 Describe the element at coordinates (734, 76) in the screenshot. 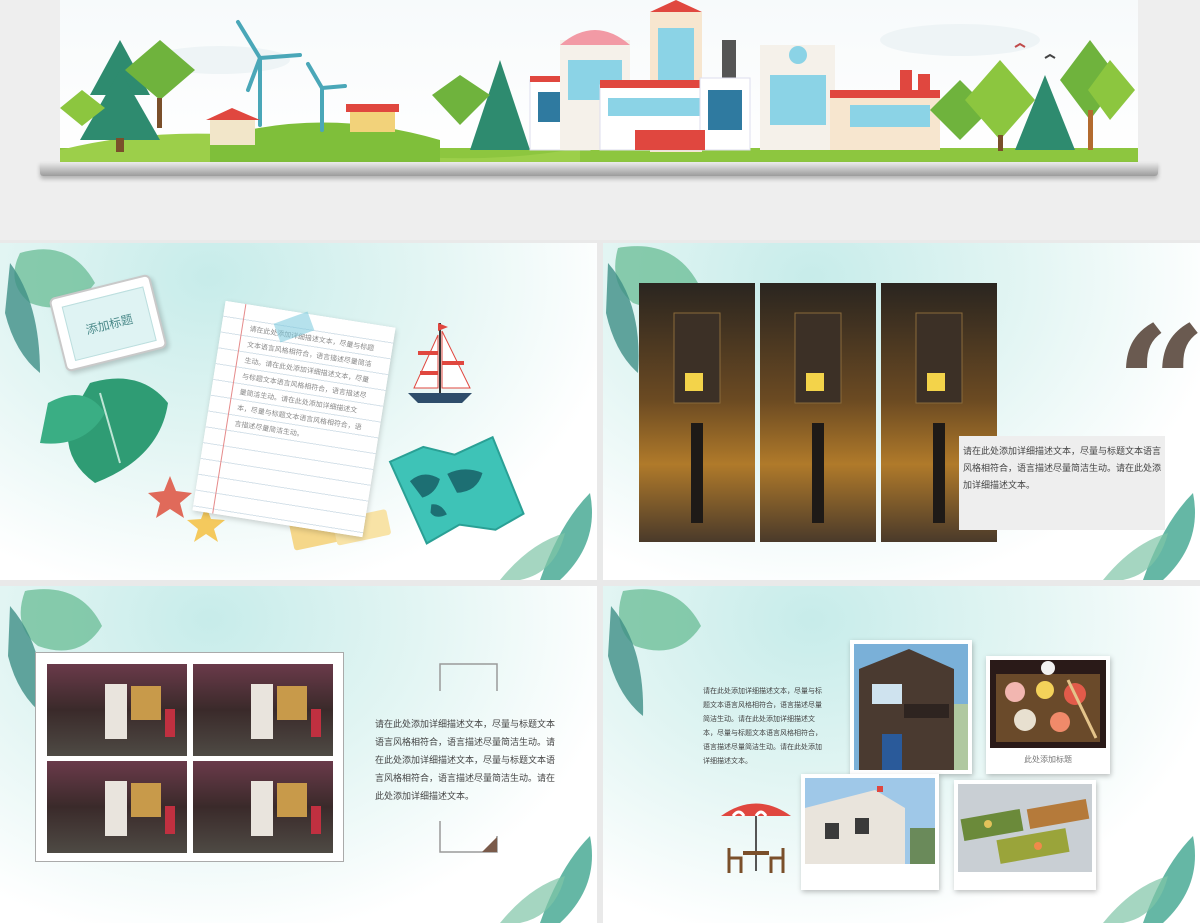

I see `city-buildings` at that location.